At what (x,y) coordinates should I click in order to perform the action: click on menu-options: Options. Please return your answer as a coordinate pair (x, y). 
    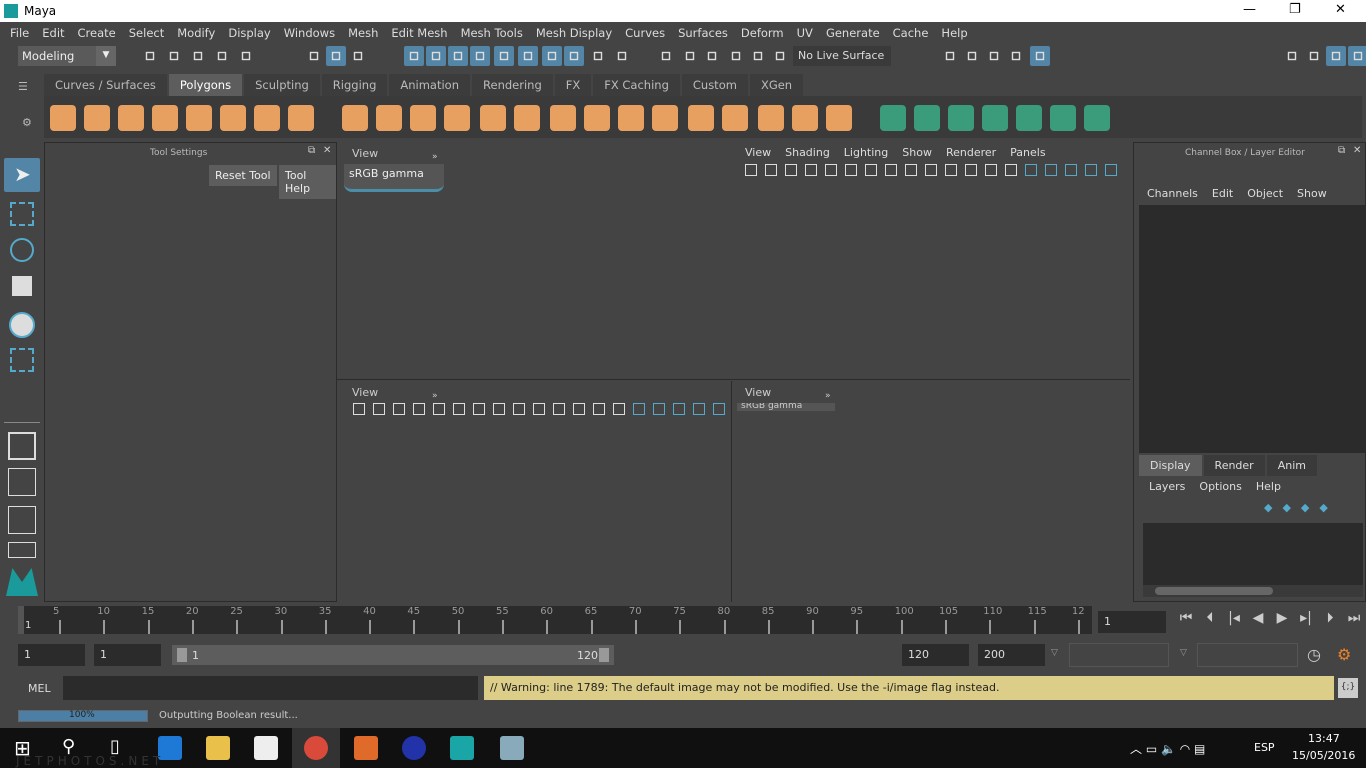
    Looking at the image, I should click on (1220, 486).